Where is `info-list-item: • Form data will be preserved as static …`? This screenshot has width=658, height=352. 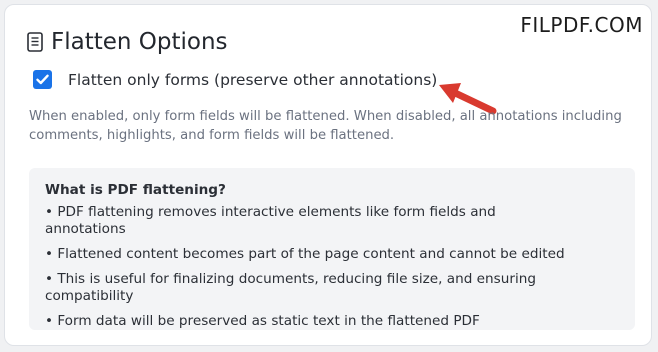
info-list-item: • Form data will be preserved as static … is located at coordinates (262, 321).